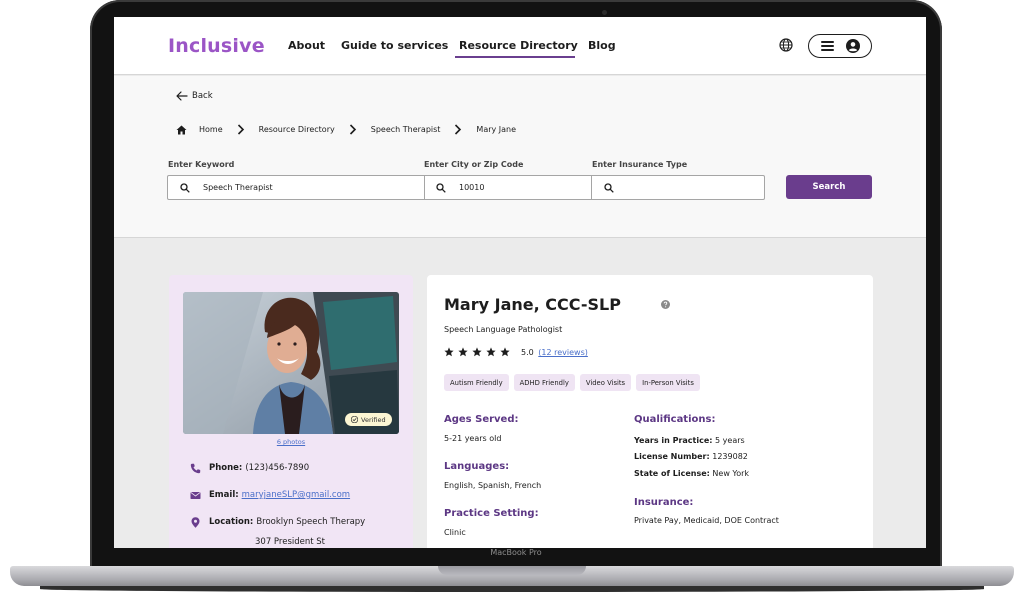  Describe the element at coordinates (481, 419) in the screenshot. I see `ages-heading: Ages Served:` at that location.